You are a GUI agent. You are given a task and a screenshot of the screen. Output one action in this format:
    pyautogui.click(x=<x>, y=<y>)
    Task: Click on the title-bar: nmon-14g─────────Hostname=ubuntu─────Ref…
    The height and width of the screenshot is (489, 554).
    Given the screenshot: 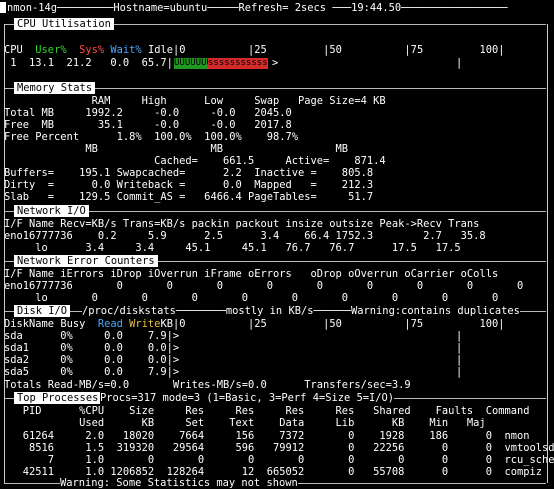 What is the action you would take?
    pyautogui.click(x=257, y=8)
    